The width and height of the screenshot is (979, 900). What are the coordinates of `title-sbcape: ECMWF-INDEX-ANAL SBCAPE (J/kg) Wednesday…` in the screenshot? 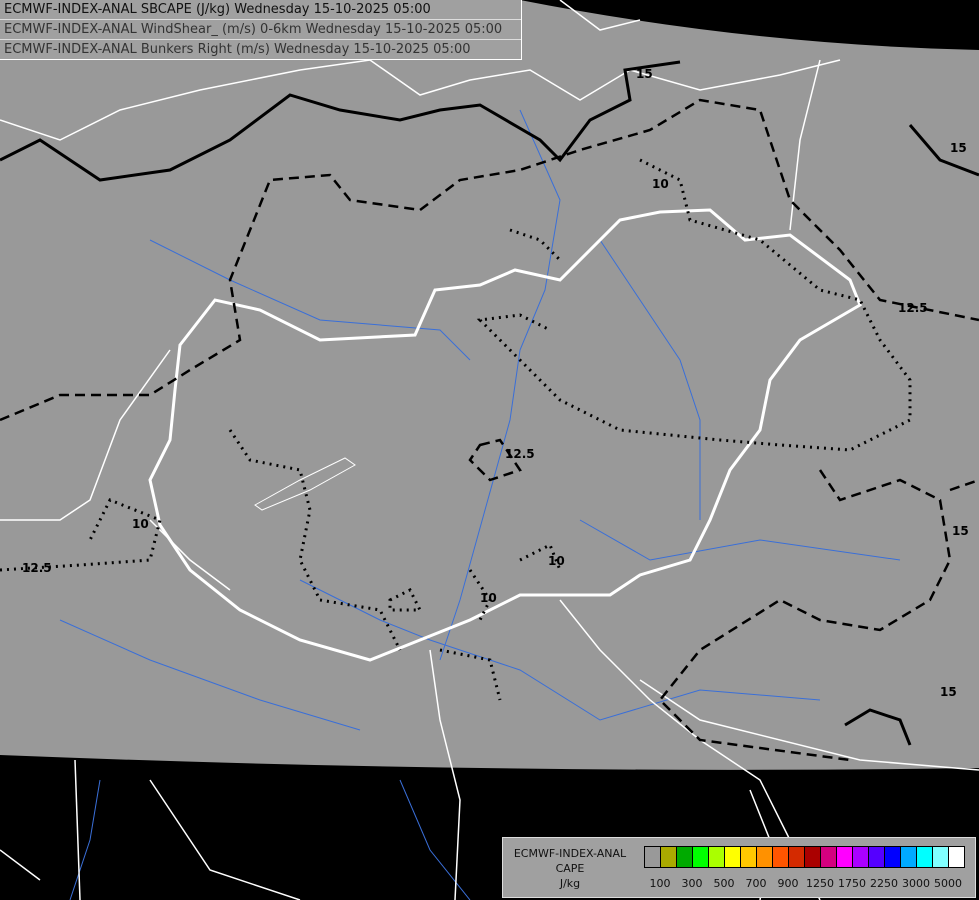 It's located at (217, 9).